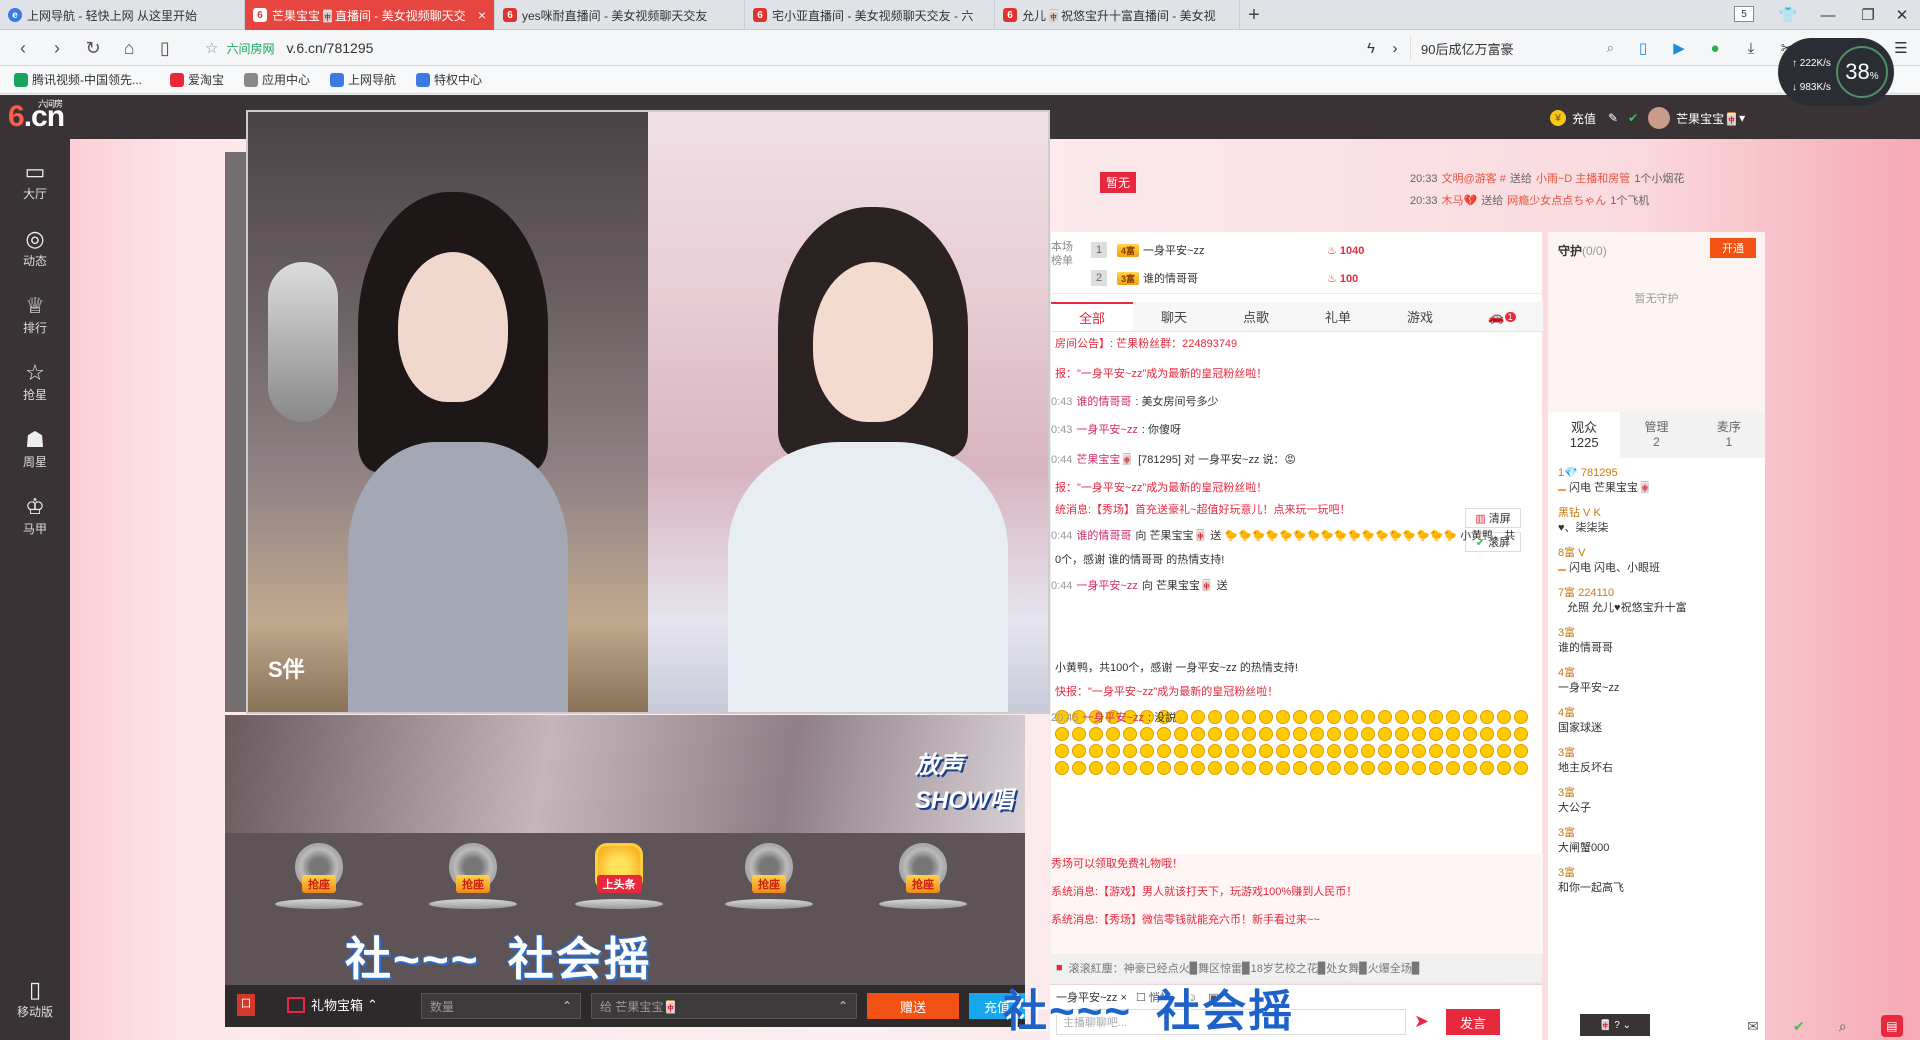 This screenshot has height=1040, width=1920. I want to click on browser-tab: 6 宅小亚直播间 - 美女视频聊天交友 - 六, so click(870, 15).